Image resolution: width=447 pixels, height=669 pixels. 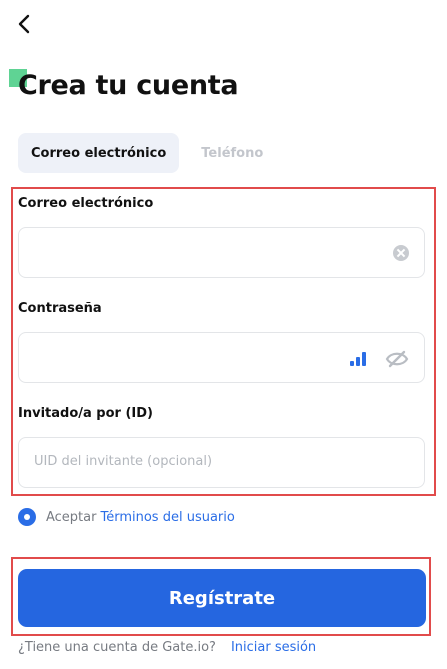 I want to click on tab-email: Correo electrónico, so click(x=99, y=153).